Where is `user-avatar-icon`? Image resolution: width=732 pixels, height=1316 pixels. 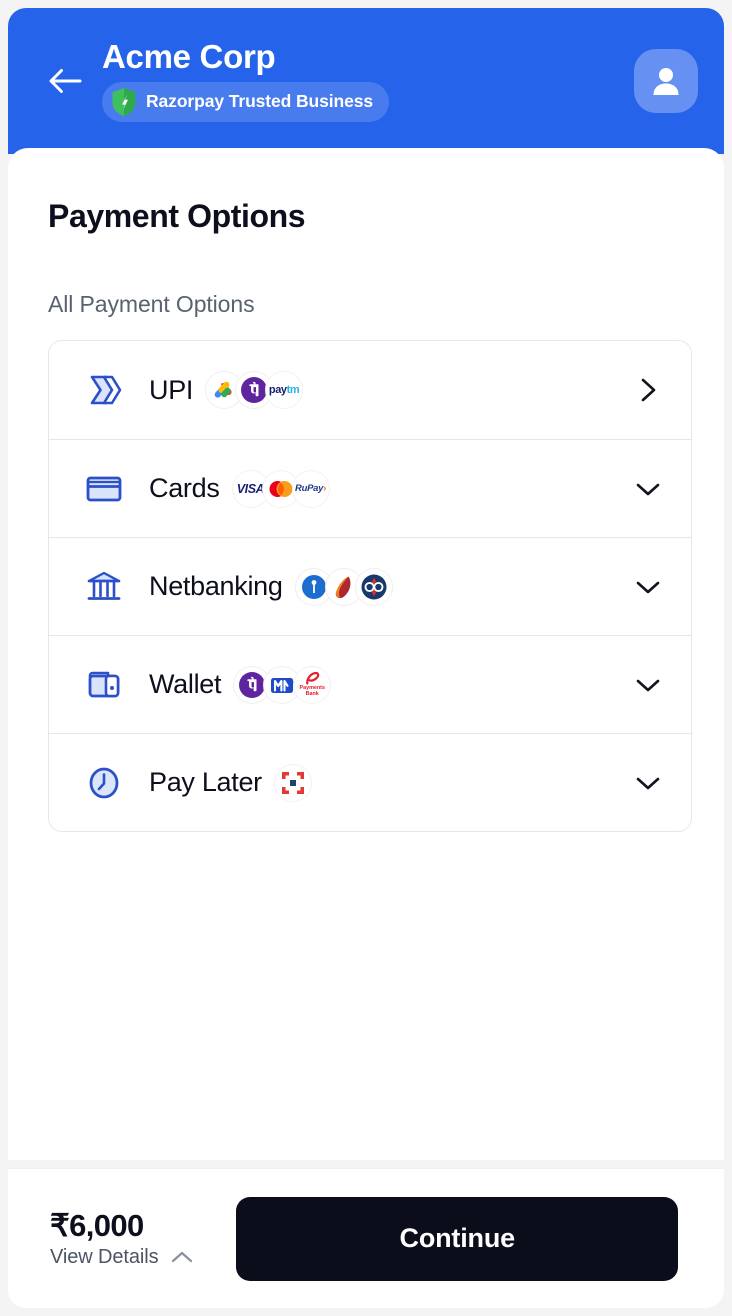
user-avatar-icon is located at coordinates (666, 81).